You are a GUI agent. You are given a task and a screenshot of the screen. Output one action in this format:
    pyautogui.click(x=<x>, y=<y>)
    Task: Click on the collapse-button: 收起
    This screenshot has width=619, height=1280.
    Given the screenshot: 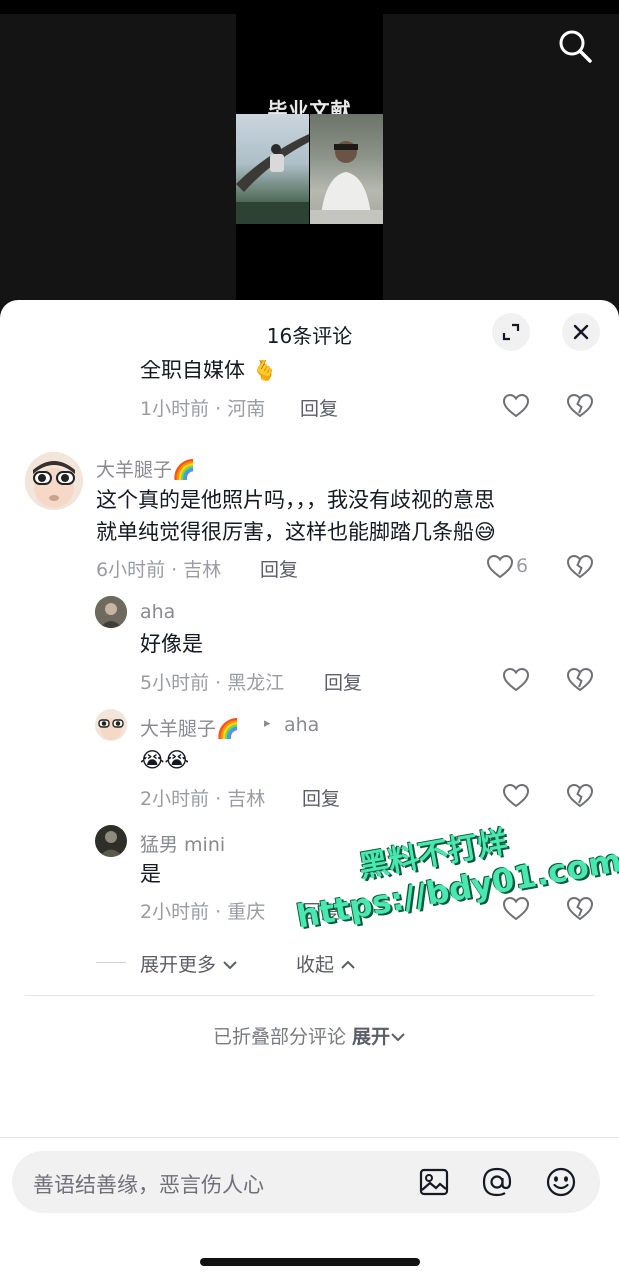 What is the action you would take?
    pyautogui.click(x=326, y=963)
    